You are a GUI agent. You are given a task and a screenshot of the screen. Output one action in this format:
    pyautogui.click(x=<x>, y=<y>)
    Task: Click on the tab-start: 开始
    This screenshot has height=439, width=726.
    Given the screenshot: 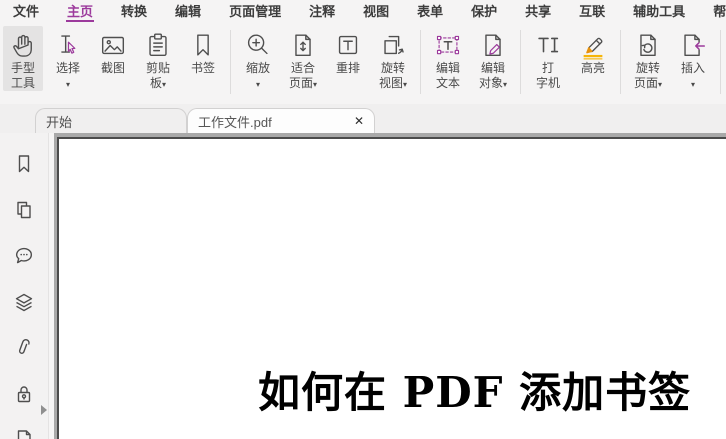 What is the action you would take?
    pyautogui.click(x=111, y=120)
    